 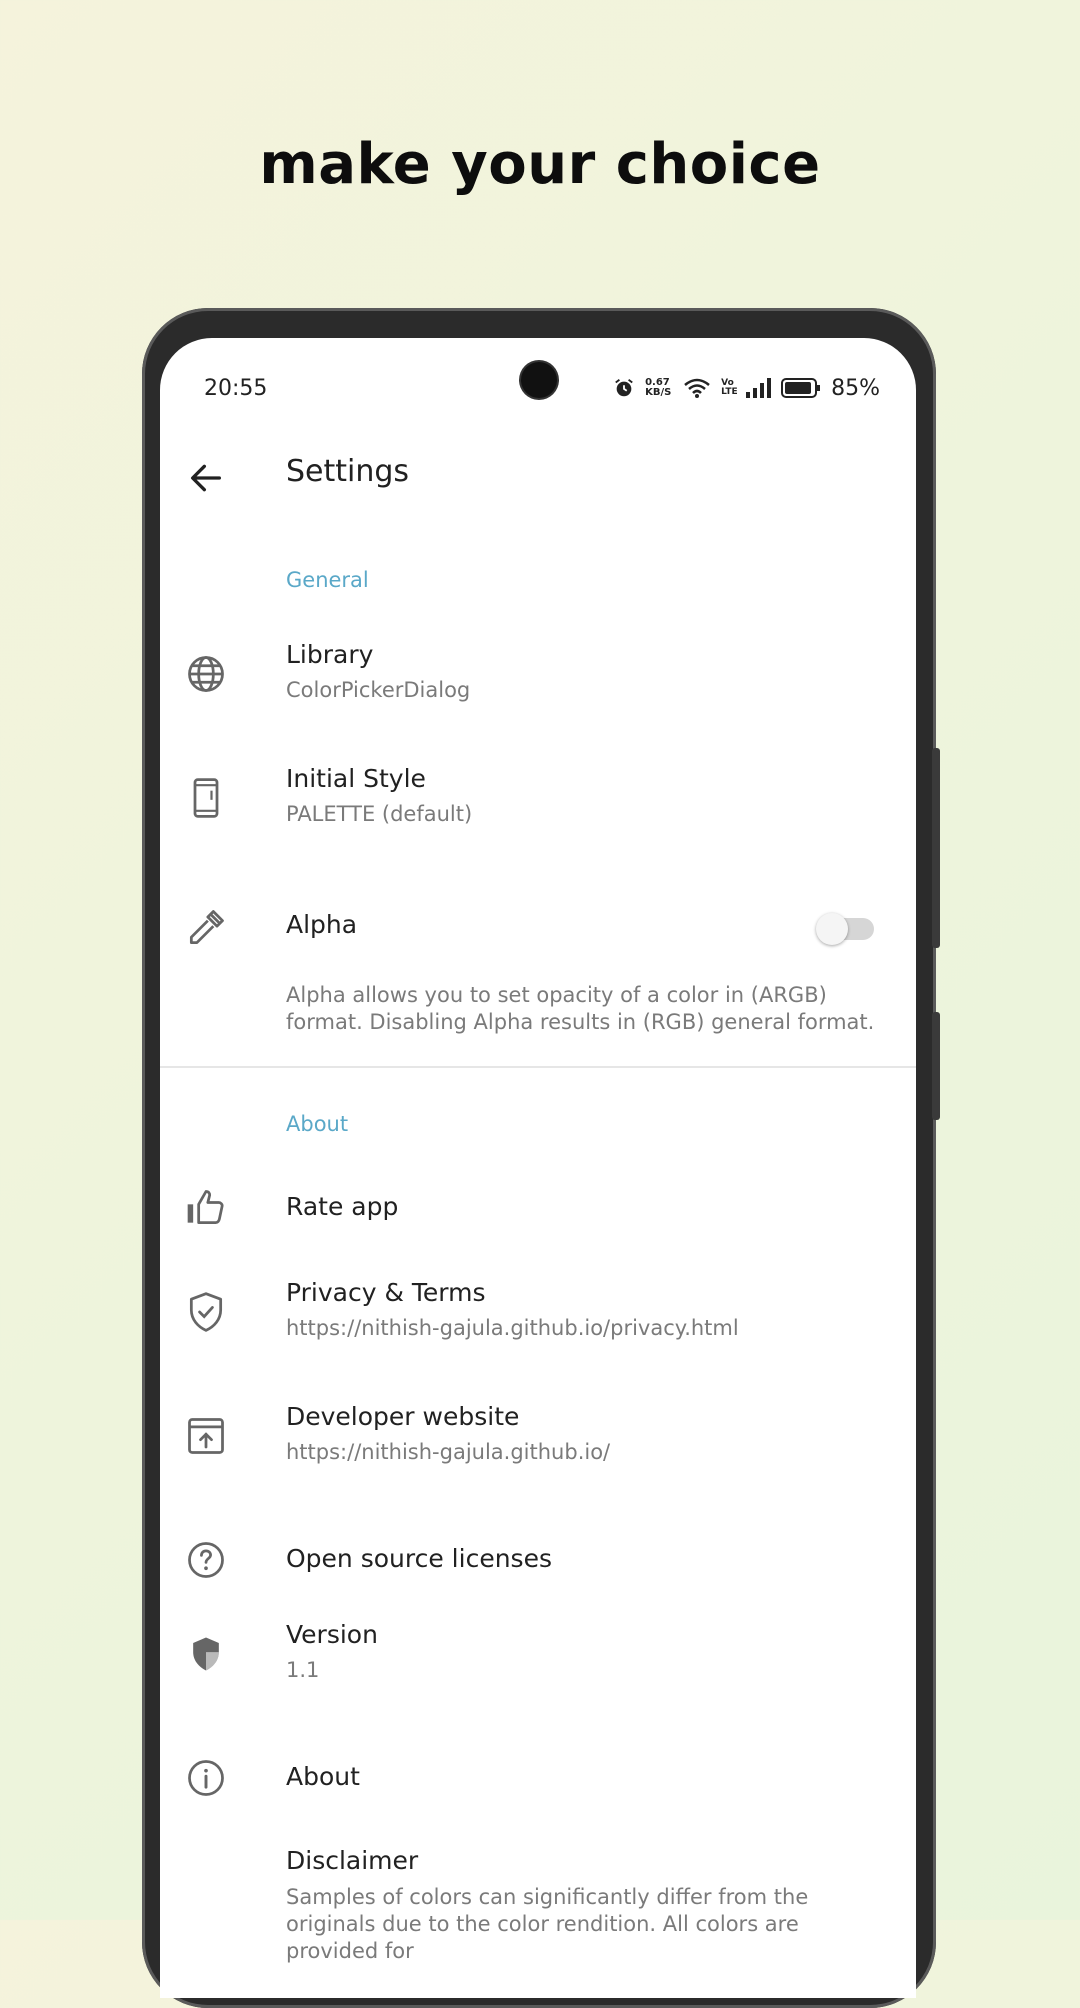 What do you see at coordinates (801, 388) in the screenshot?
I see `battery-icon` at bounding box center [801, 388].